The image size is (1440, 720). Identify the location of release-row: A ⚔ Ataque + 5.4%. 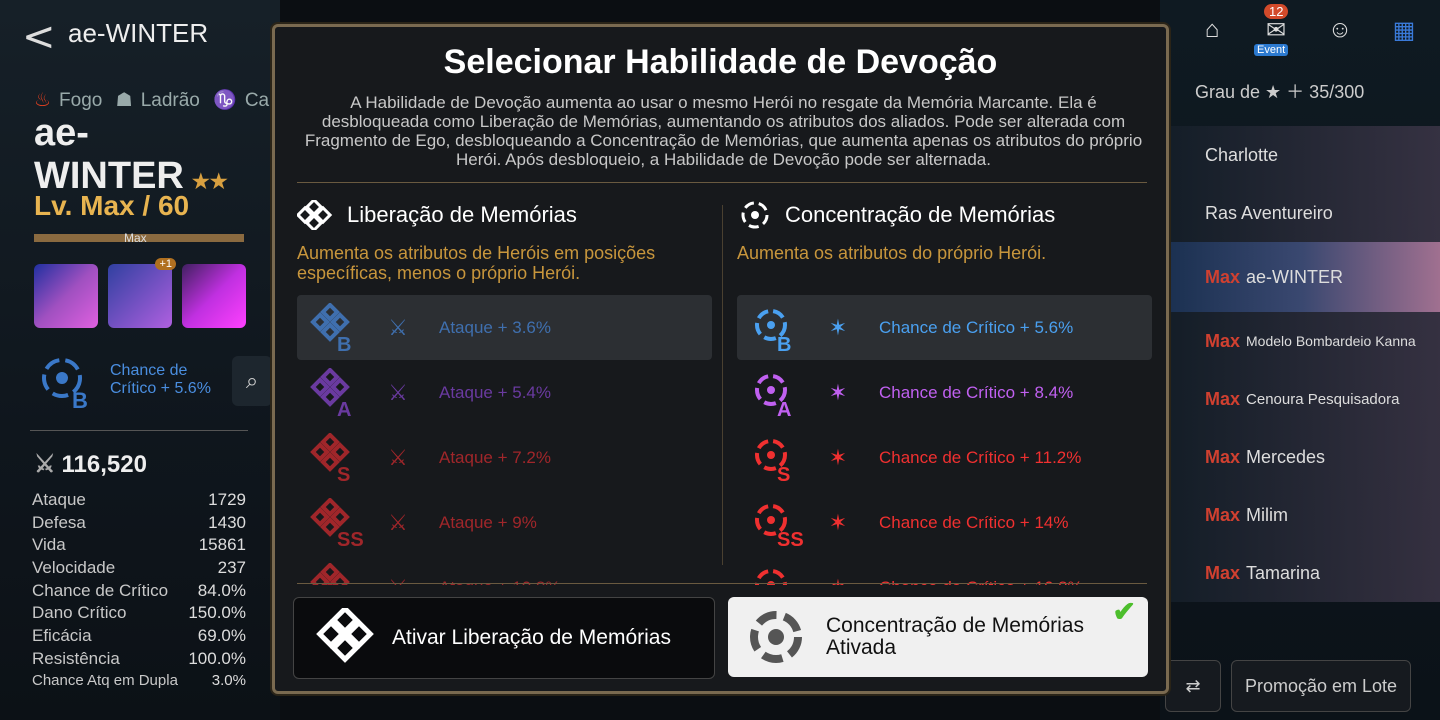
(504, 392).